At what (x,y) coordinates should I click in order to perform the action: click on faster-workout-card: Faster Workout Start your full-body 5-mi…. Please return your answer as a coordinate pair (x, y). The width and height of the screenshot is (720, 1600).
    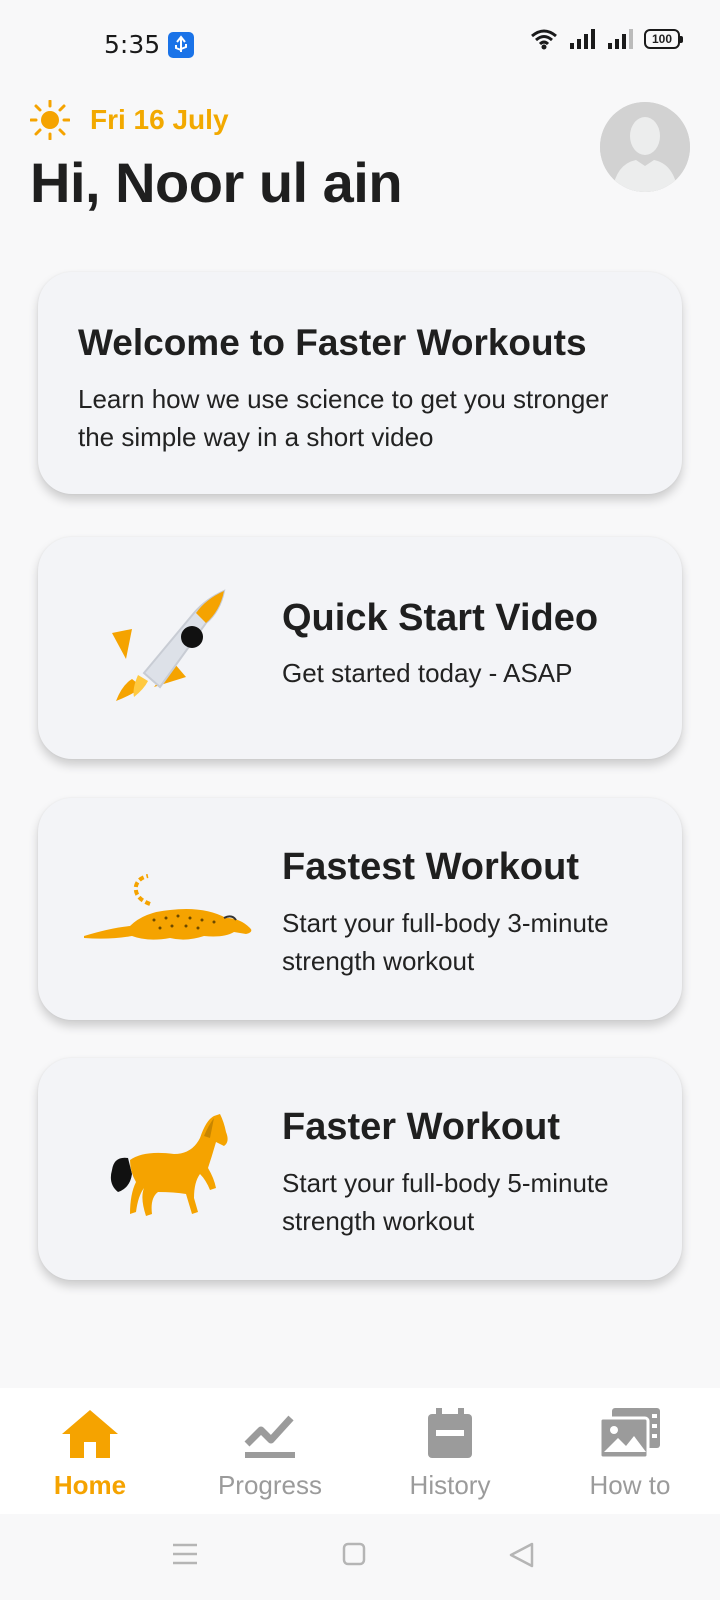
    Looking at the image, I should click on (360, 1169).